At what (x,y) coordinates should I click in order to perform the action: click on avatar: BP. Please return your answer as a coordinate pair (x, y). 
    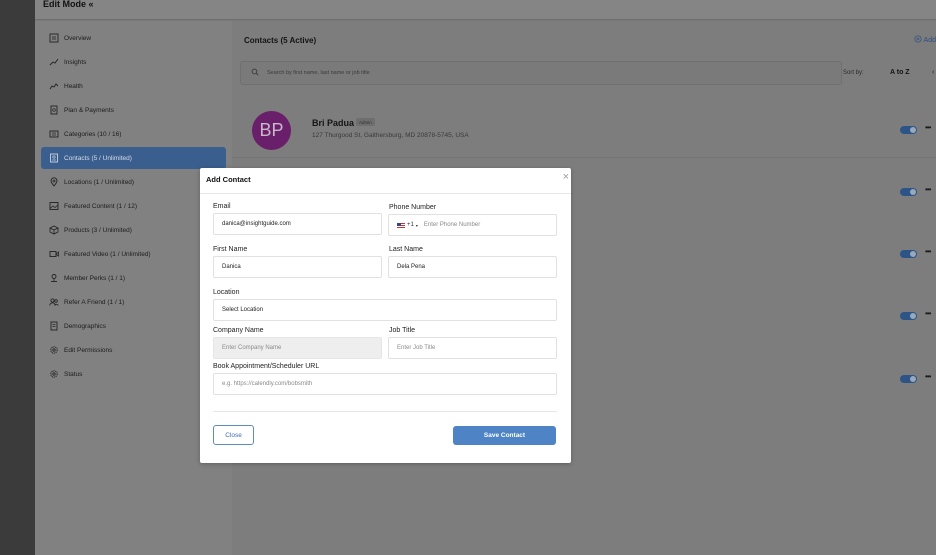
    Looking at the image, I should click on (271, 130).